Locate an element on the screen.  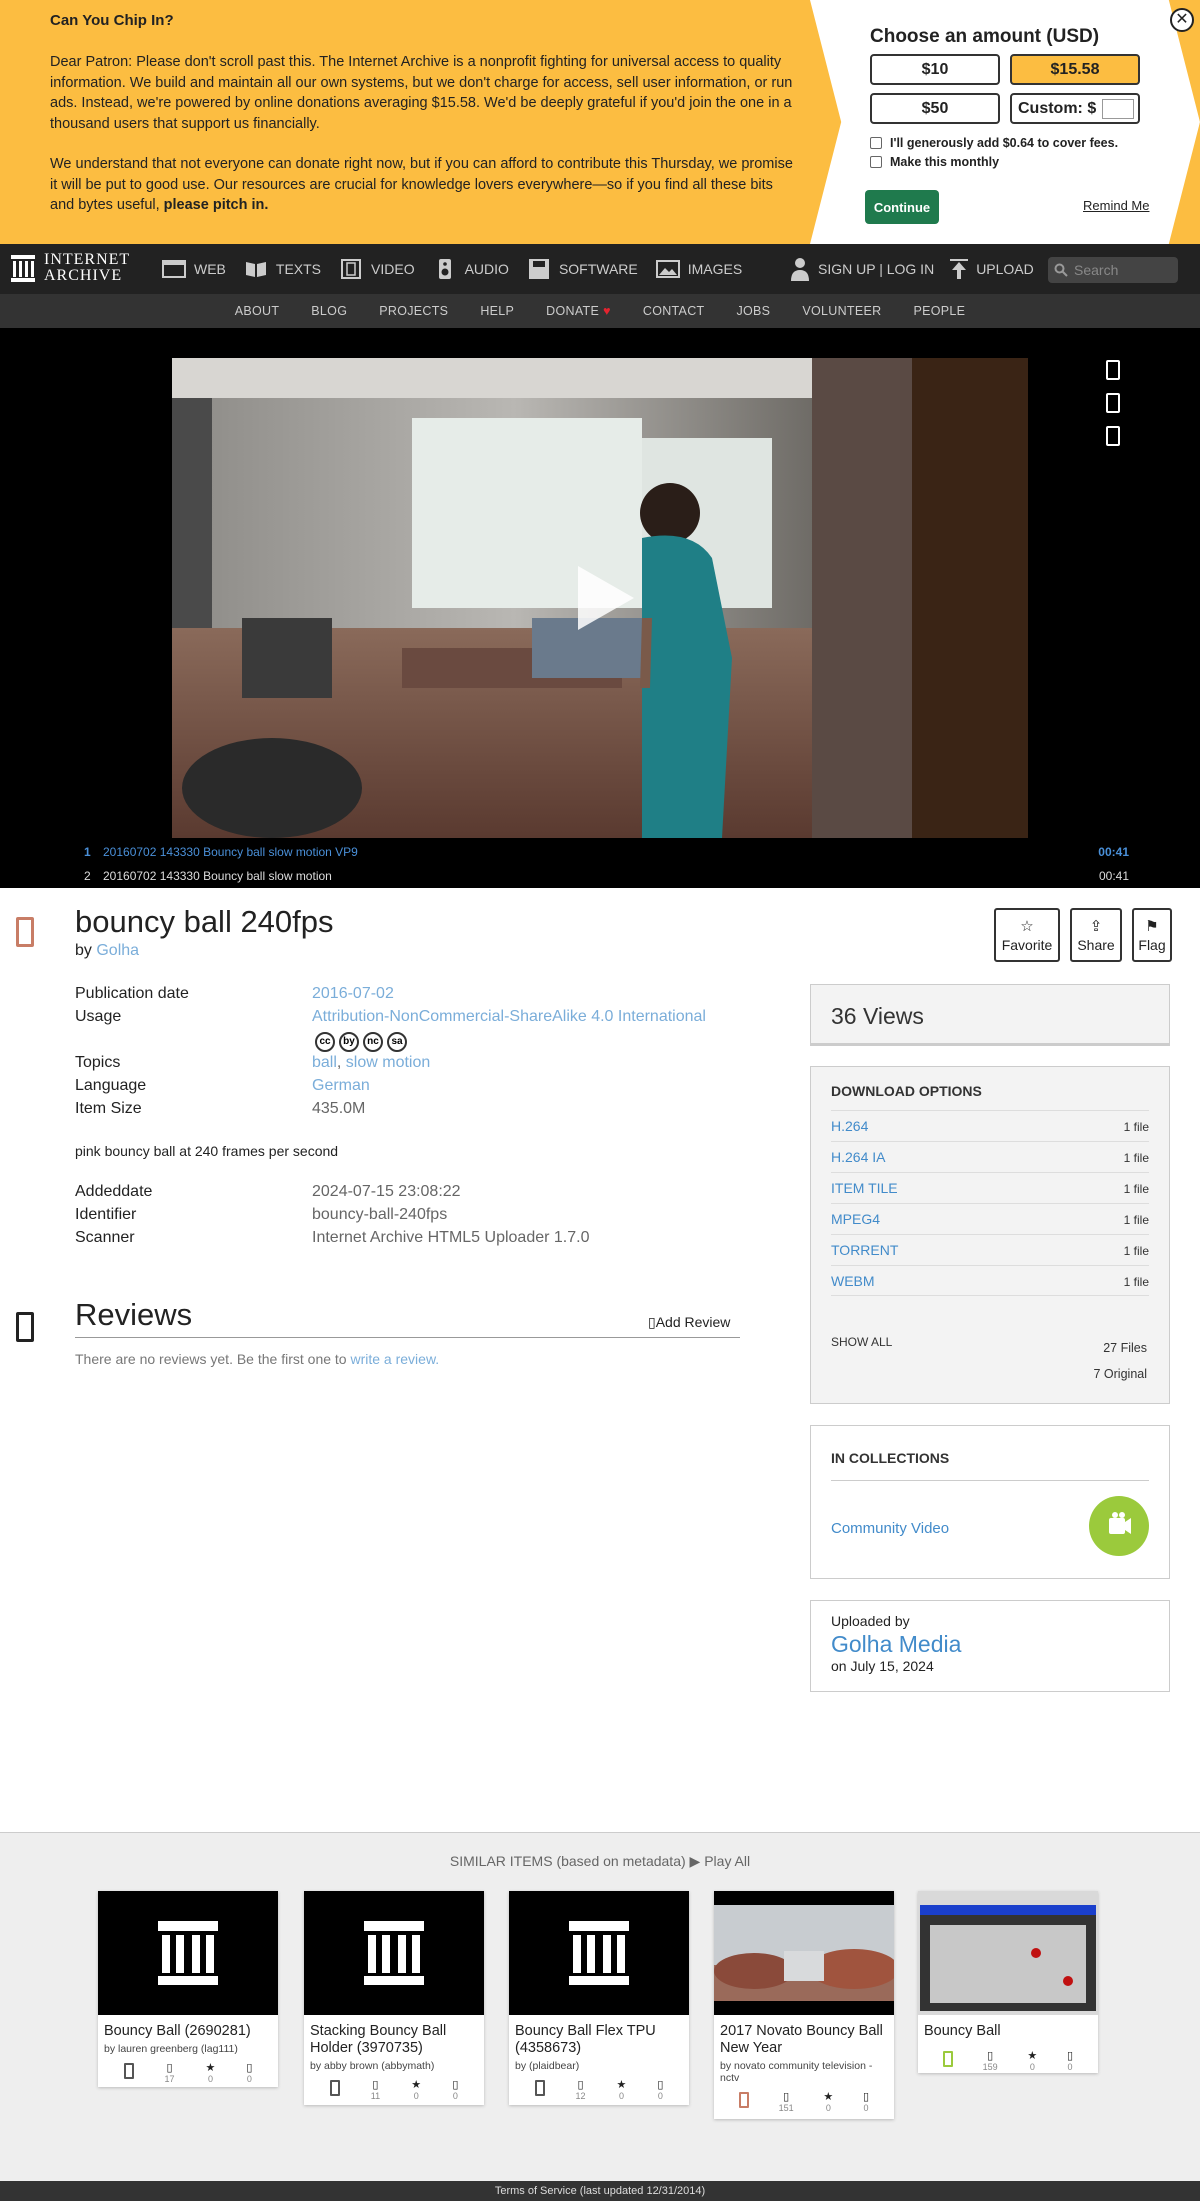
monthly-checkbox is located at coordinates (876, 162).